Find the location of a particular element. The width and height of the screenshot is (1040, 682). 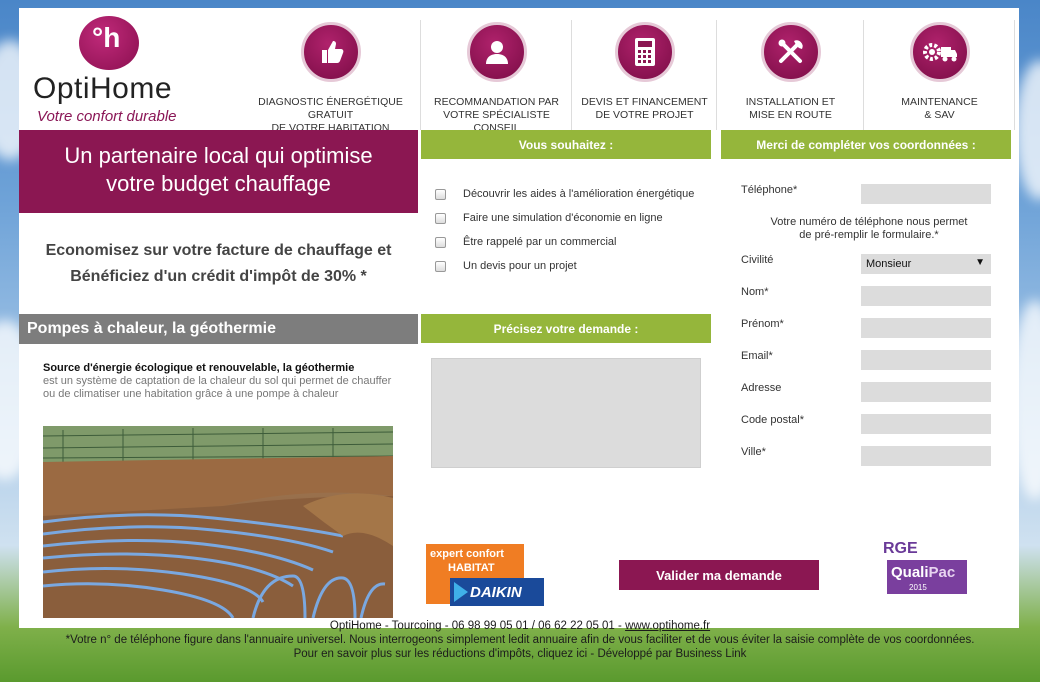

hero-line: Un partenaire local qui optimise is located at coordinates (218, 155).